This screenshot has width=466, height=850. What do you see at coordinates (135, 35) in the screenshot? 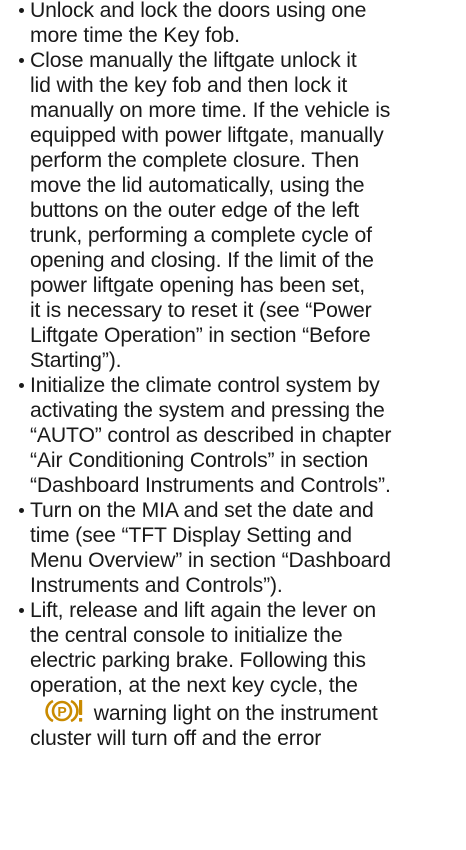
I see `text-line: more time the Key fob.` at bounding box center [135, 35].